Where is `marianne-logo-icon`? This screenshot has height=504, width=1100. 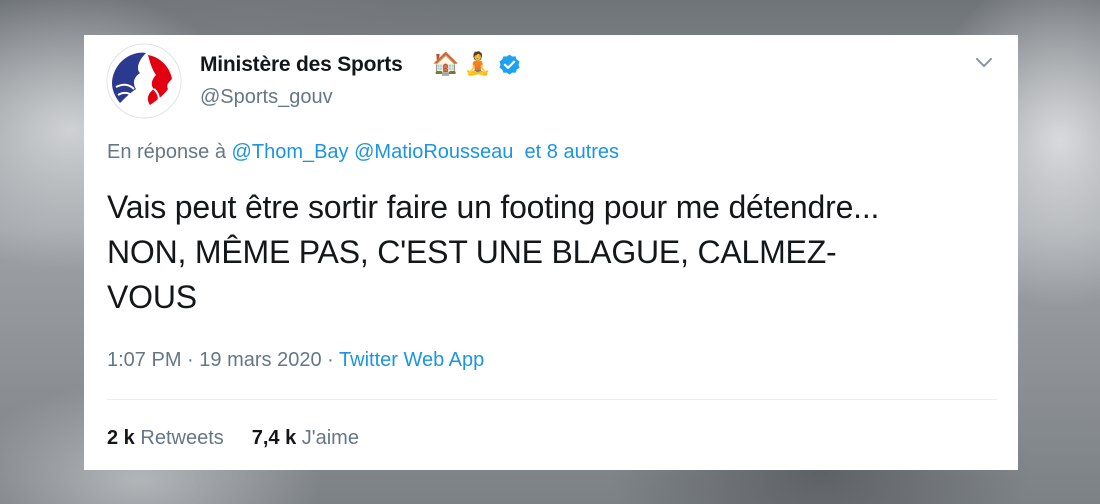
marianne-logo-icon is located at coordinates (144, 81).